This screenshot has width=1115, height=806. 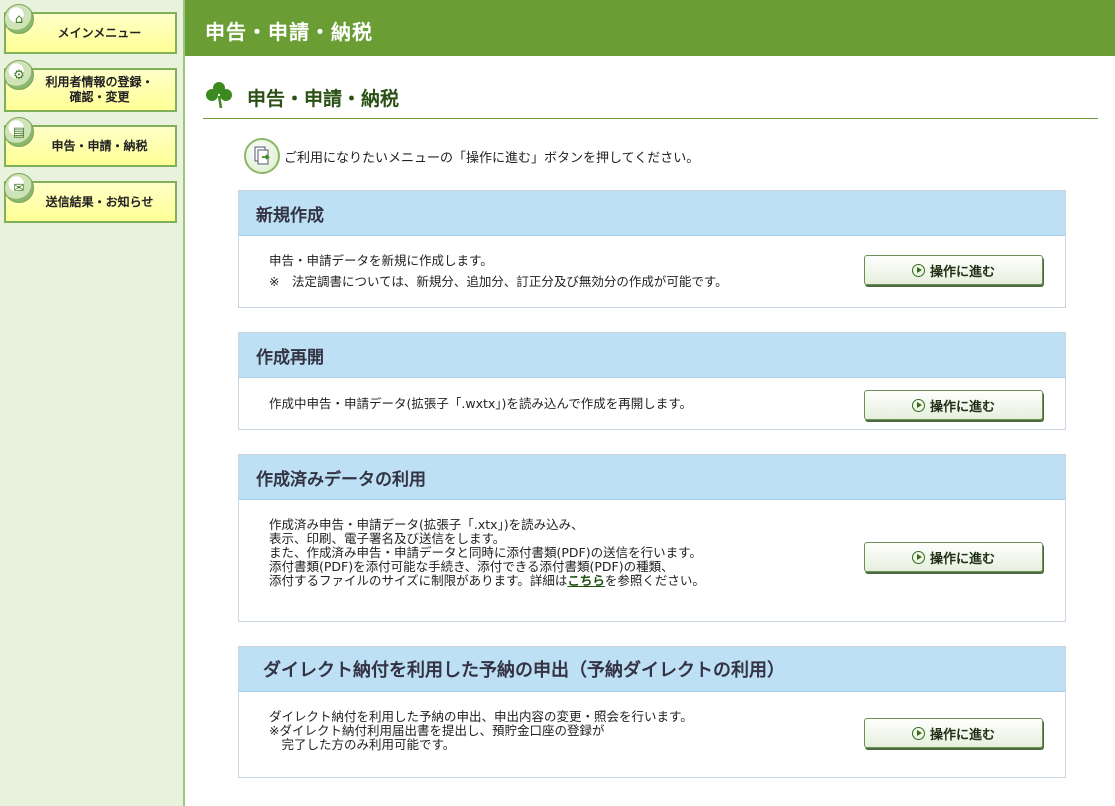 What do you see at coordinates (650, 98) in the screenshot?
I see `page-heading: 申告・申請・納税` at bounding box center [650, 98].